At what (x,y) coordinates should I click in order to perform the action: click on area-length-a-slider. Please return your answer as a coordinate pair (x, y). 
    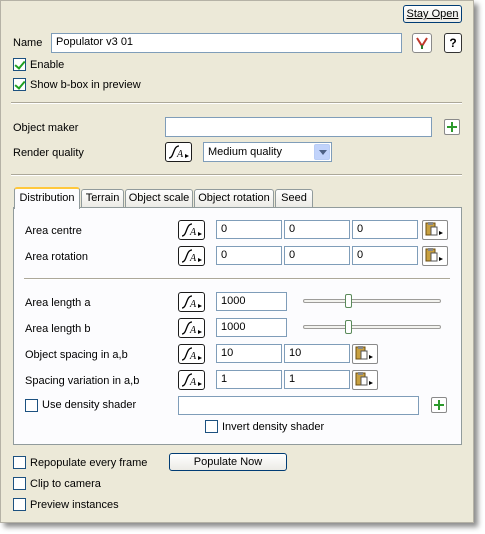
    Looking at the image, I should click on (372, 301).